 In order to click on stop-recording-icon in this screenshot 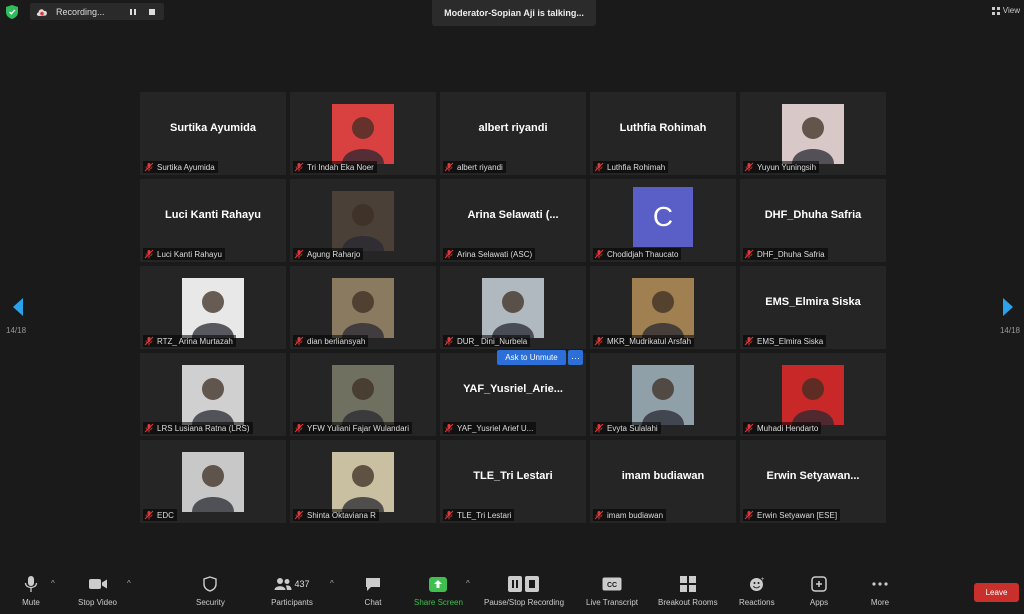, I will do `click(152, 12)`.